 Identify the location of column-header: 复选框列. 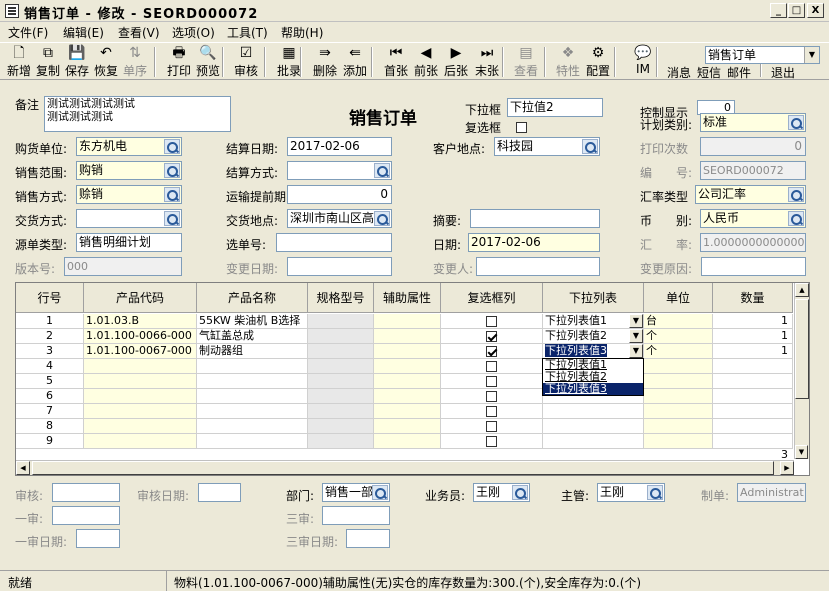
(492, 298).